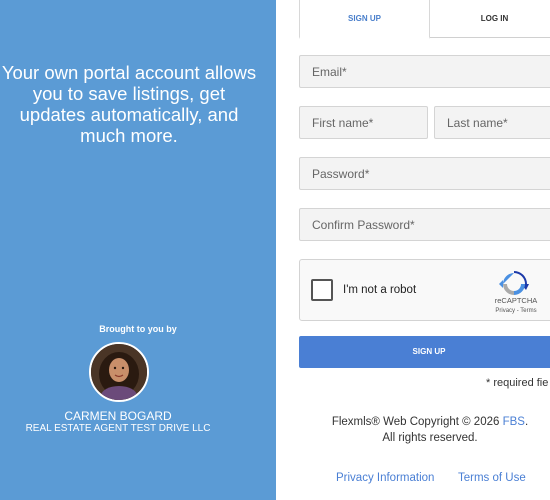 The image size is (550, 500). Describe the element at coordinates (424, 224) in the screenshot. I see `confirm-password-field` at that location.